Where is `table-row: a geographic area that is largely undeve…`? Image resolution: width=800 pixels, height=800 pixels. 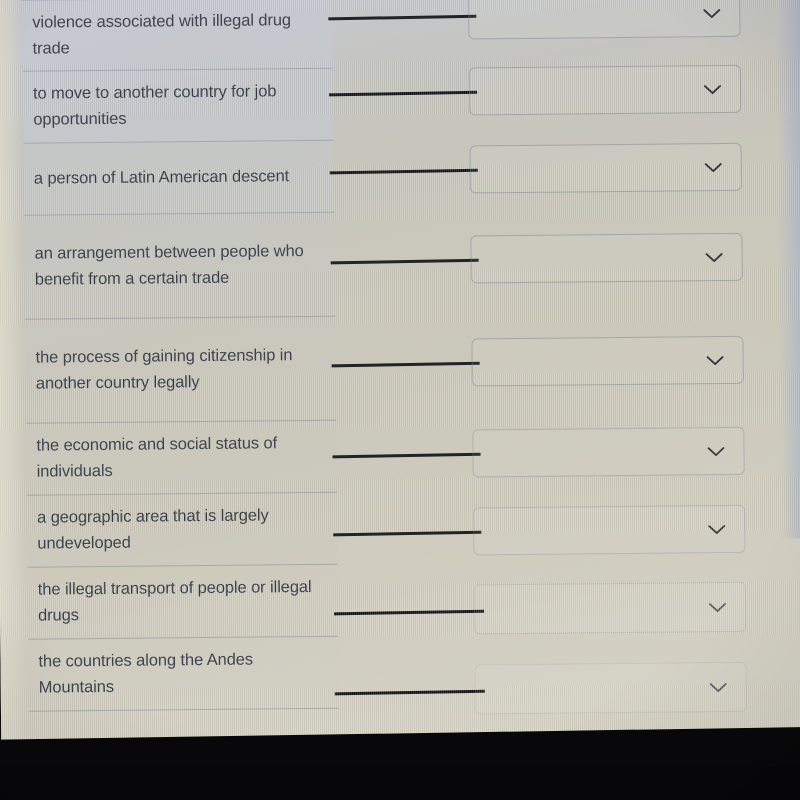
table-row: a geographic area that is largely undeve… is located at coordinates (182, 530).